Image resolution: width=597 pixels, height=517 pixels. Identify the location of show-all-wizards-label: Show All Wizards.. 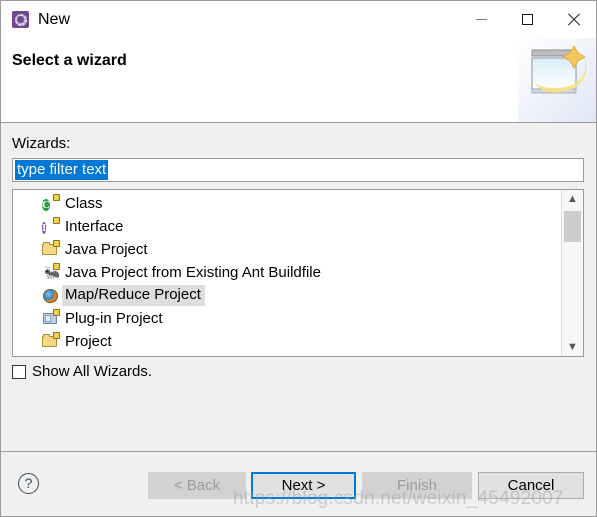
(92, 371).